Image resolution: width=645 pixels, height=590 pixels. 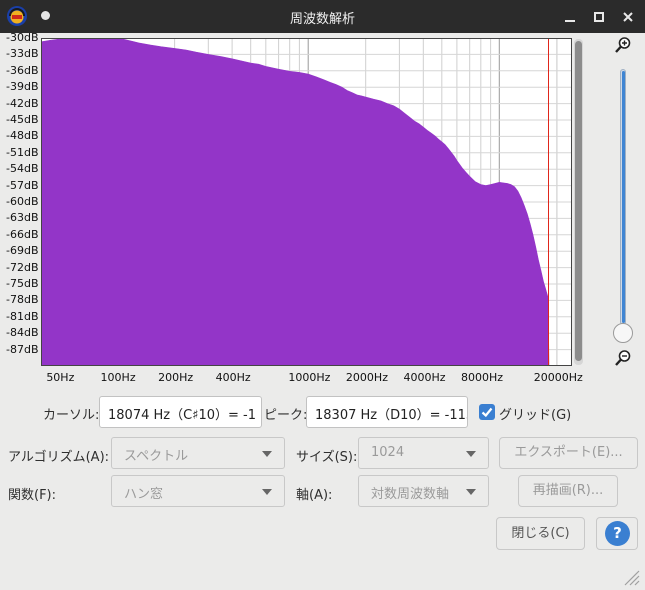 What do you see at coordinates (623, 333) in the screenshot?
I see `zoom-slider-knob` at bounding box center [623, 333].